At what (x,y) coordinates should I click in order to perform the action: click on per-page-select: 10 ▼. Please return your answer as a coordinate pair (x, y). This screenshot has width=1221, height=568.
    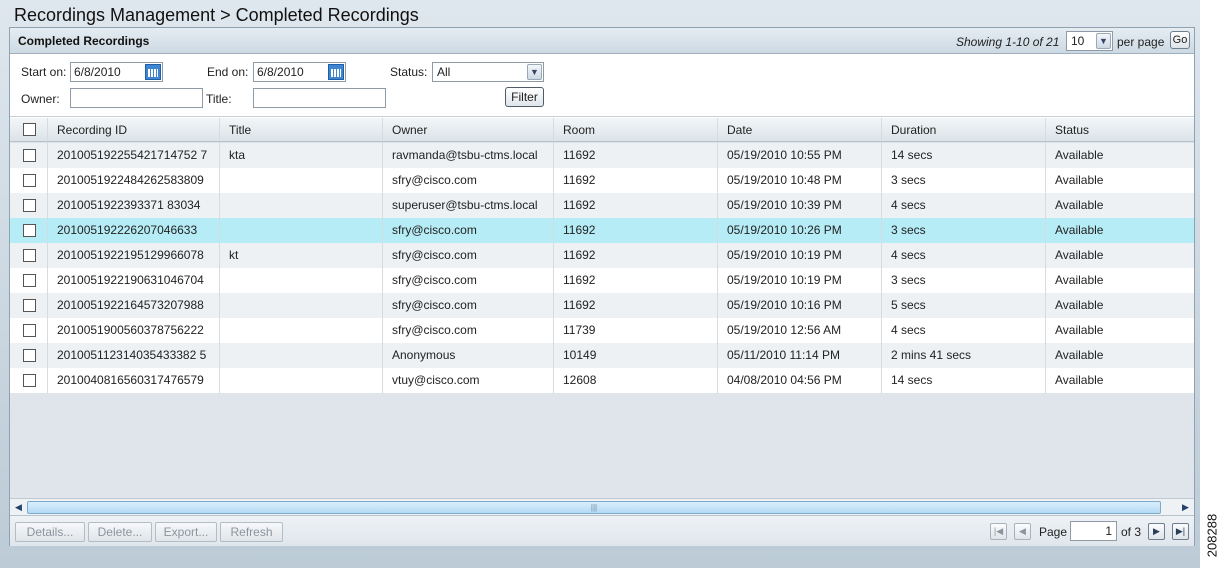
    Looking at the image, I should click on (1089, 41).